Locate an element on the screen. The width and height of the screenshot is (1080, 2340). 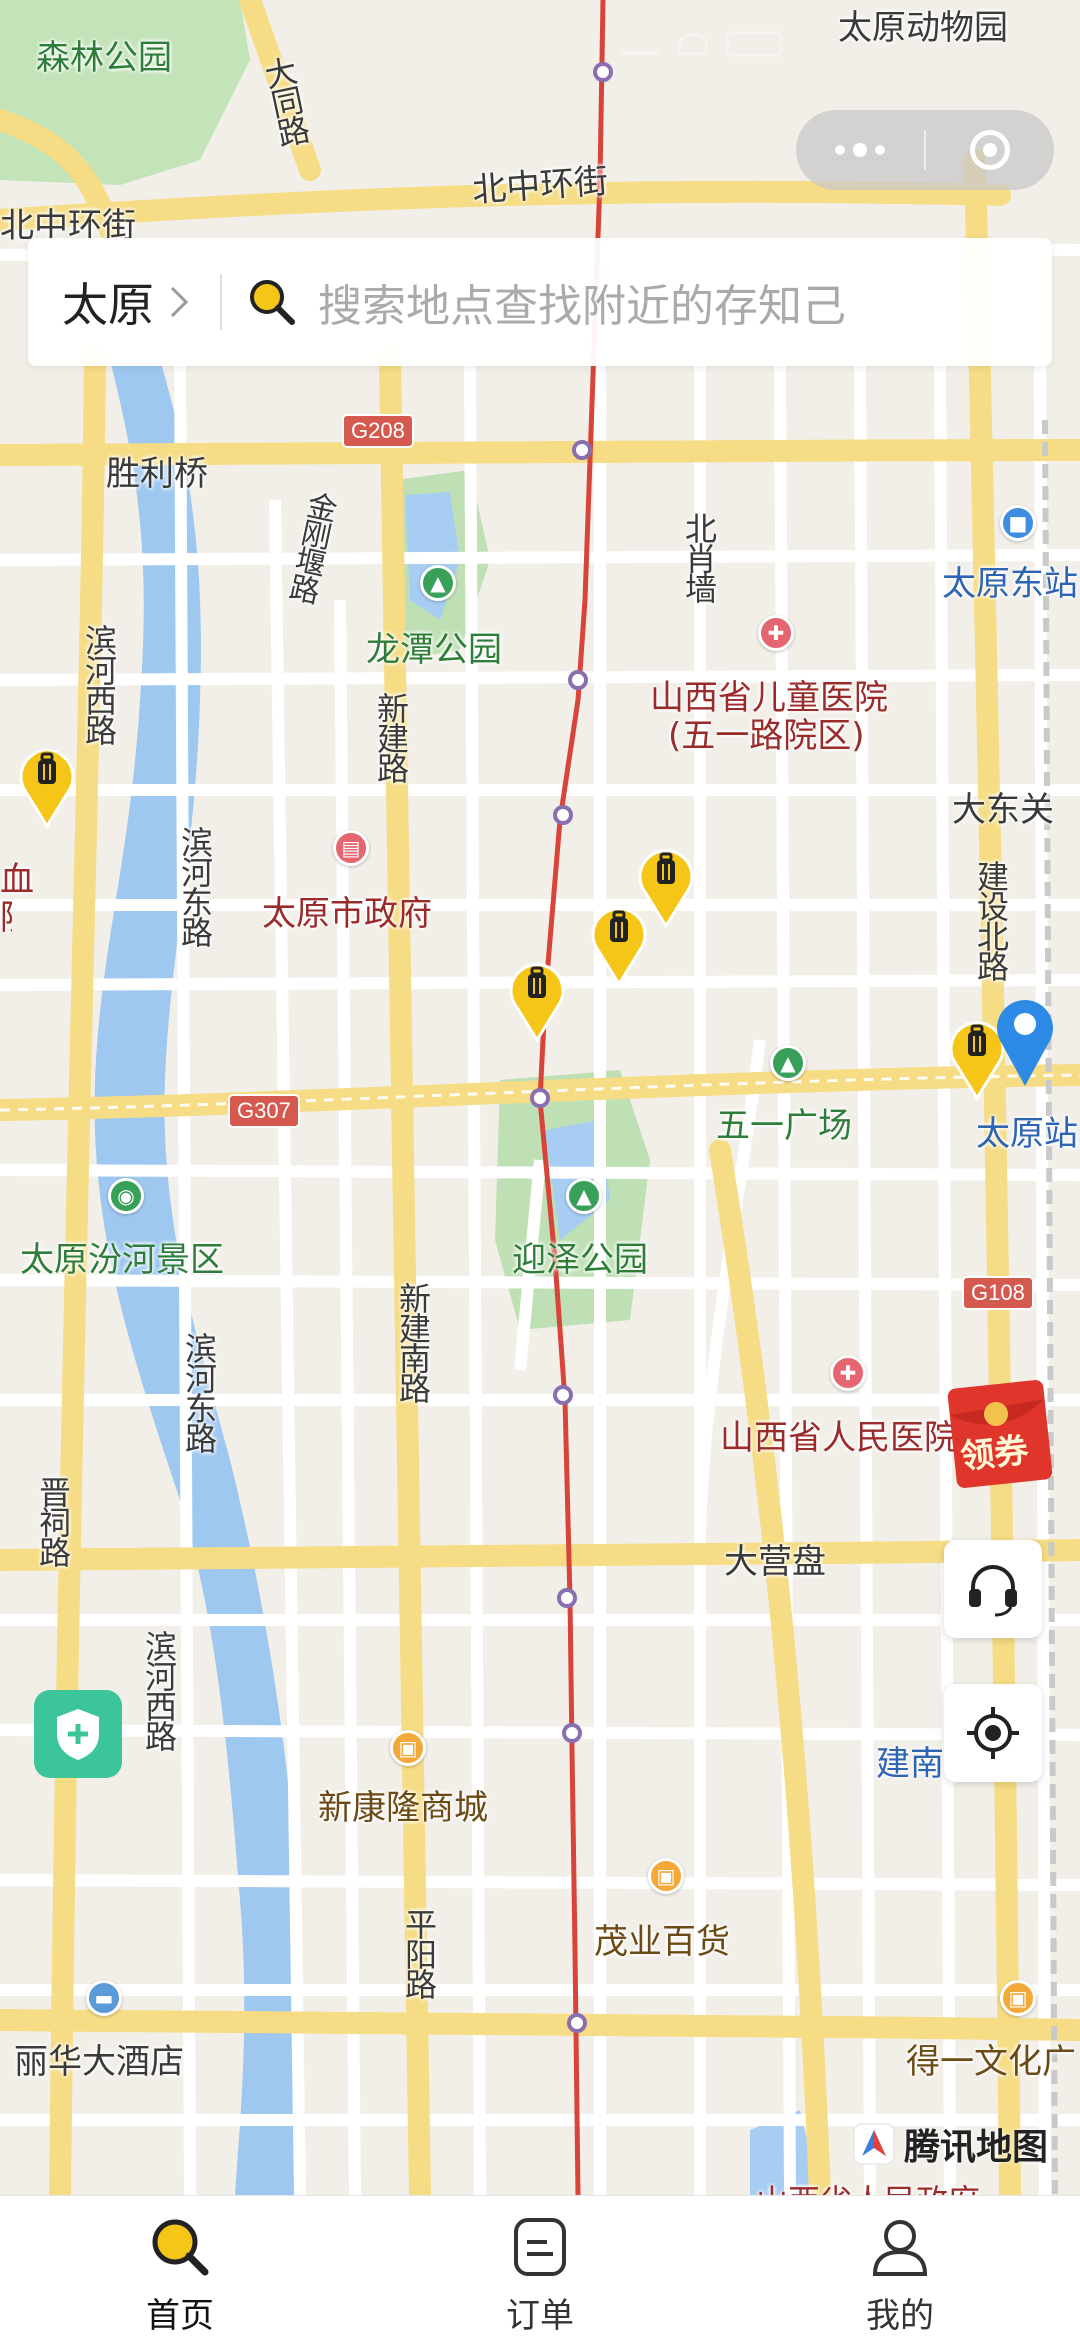
label-gov-bottom: 山西省人民政府 is located at coordinates (868, 2185).